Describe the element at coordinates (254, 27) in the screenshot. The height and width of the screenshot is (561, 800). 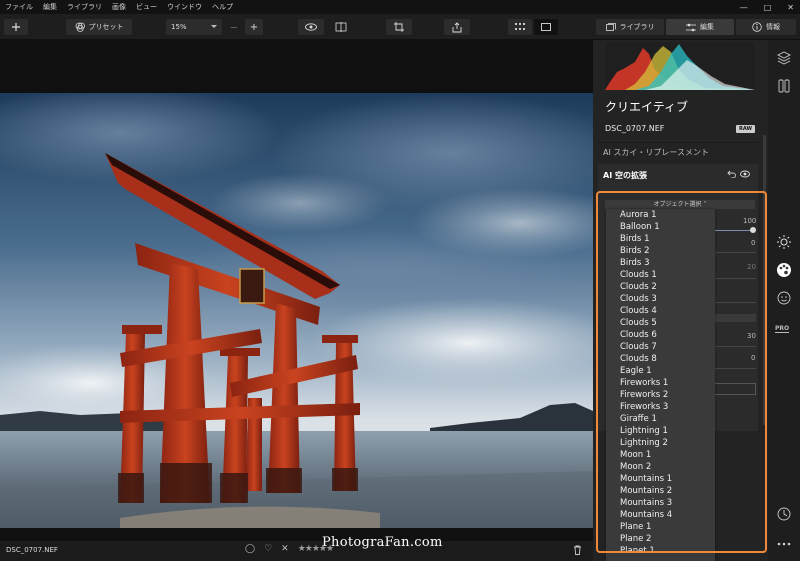
I see `zoom-in-button: +` at that location.